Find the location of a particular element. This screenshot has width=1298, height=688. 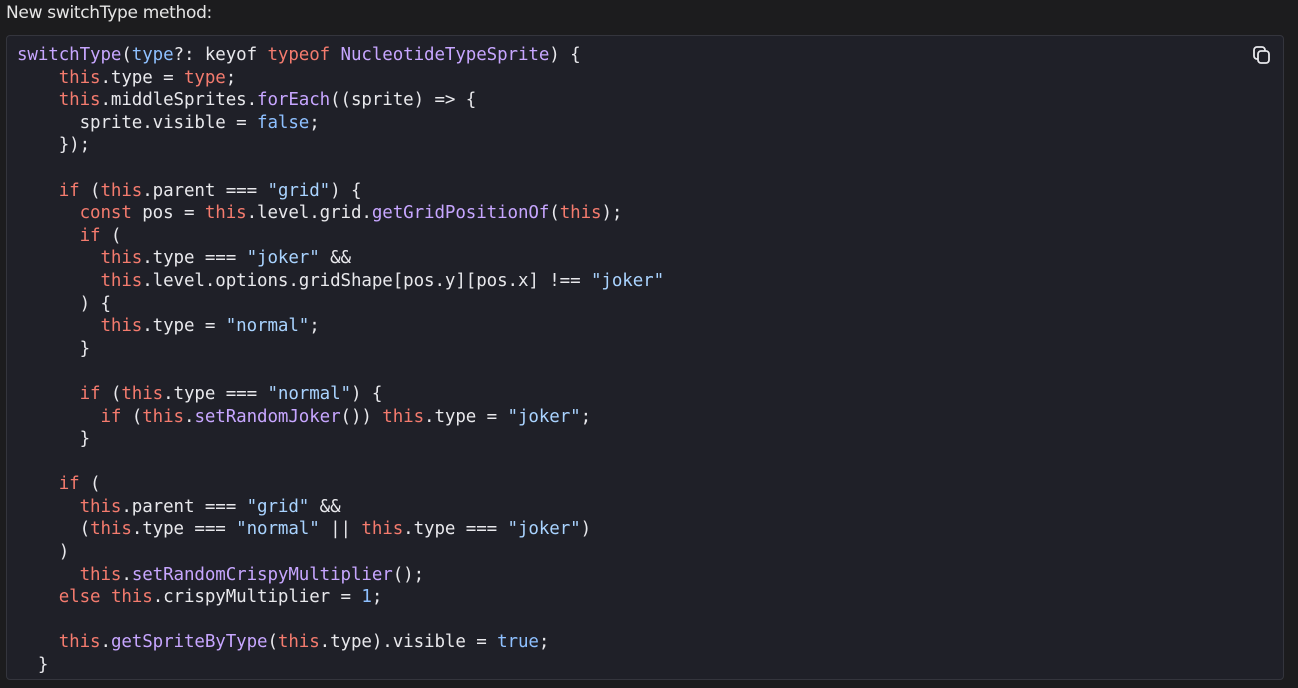

code-token-plain: .level.grid. is located at coordinates (309, 213).